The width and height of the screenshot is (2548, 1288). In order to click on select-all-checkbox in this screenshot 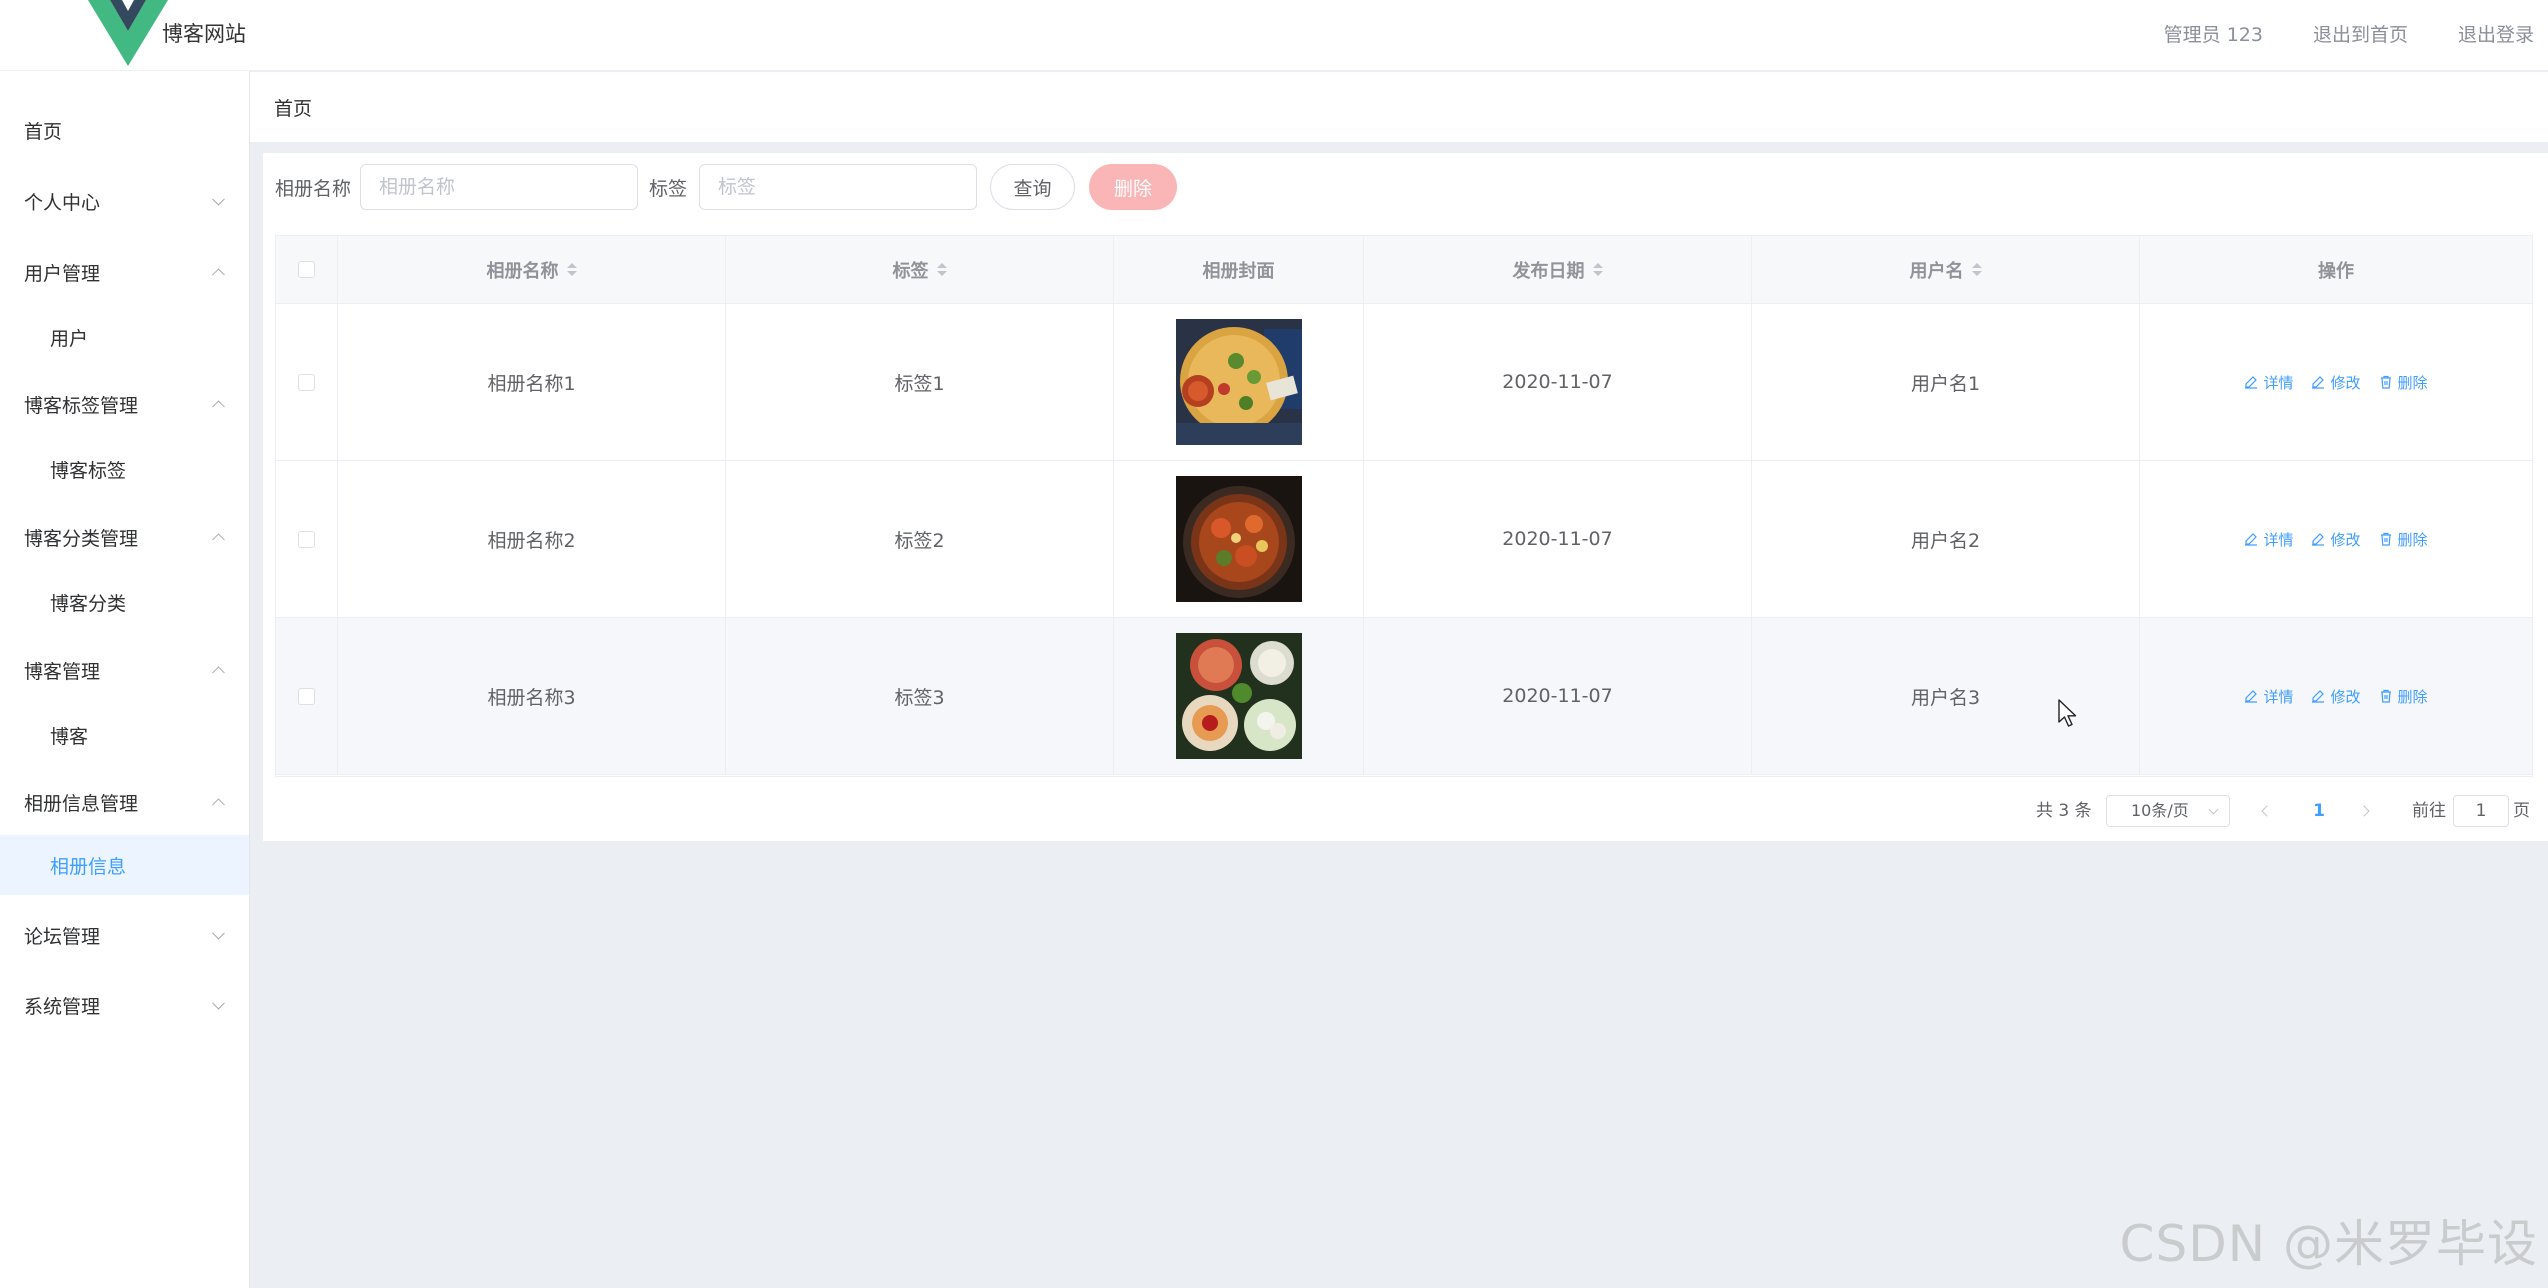, I will do `click(306, 269)`.